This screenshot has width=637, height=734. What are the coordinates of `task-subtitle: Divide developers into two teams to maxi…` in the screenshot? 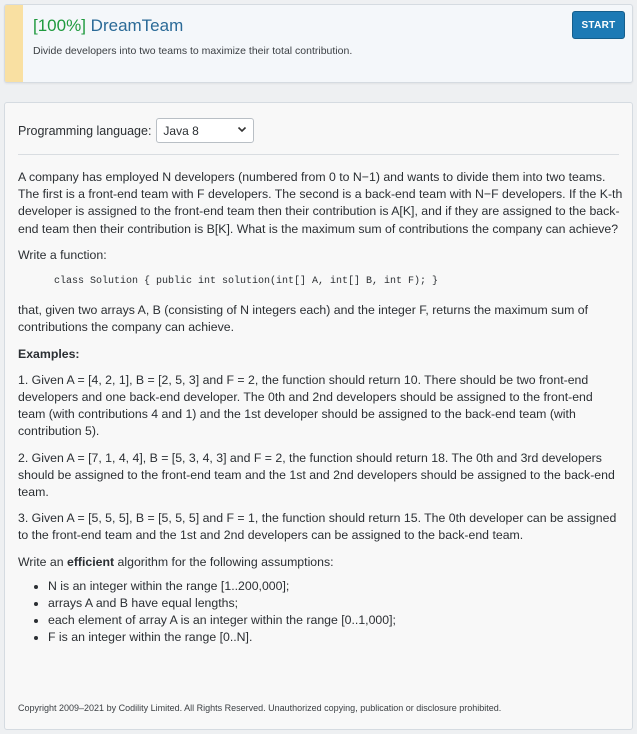 It's located at (193, 51).